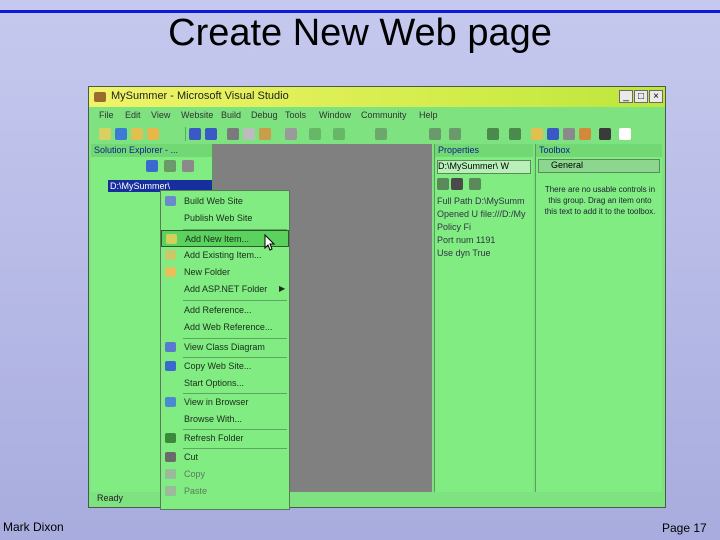  I want to click on menu-build: Build, so click(231, 115).